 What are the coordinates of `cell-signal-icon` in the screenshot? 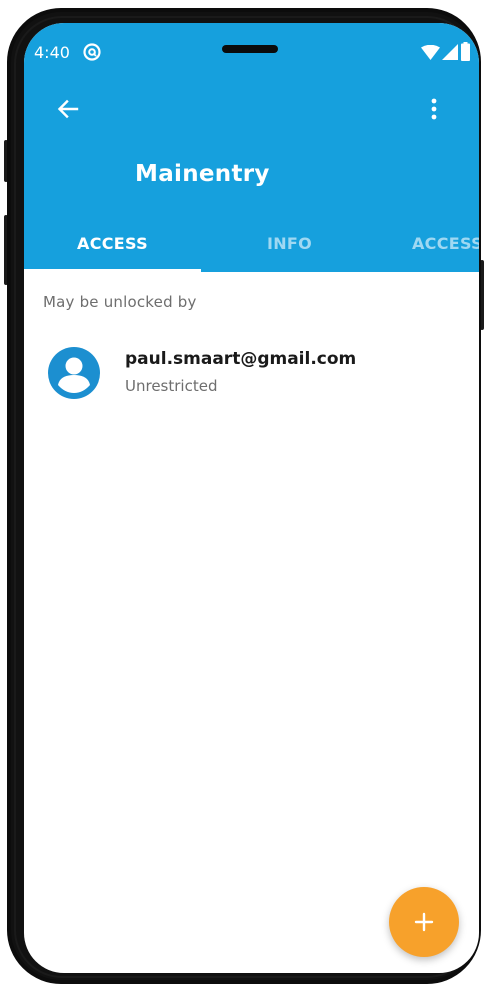 It's located at (450, 52).